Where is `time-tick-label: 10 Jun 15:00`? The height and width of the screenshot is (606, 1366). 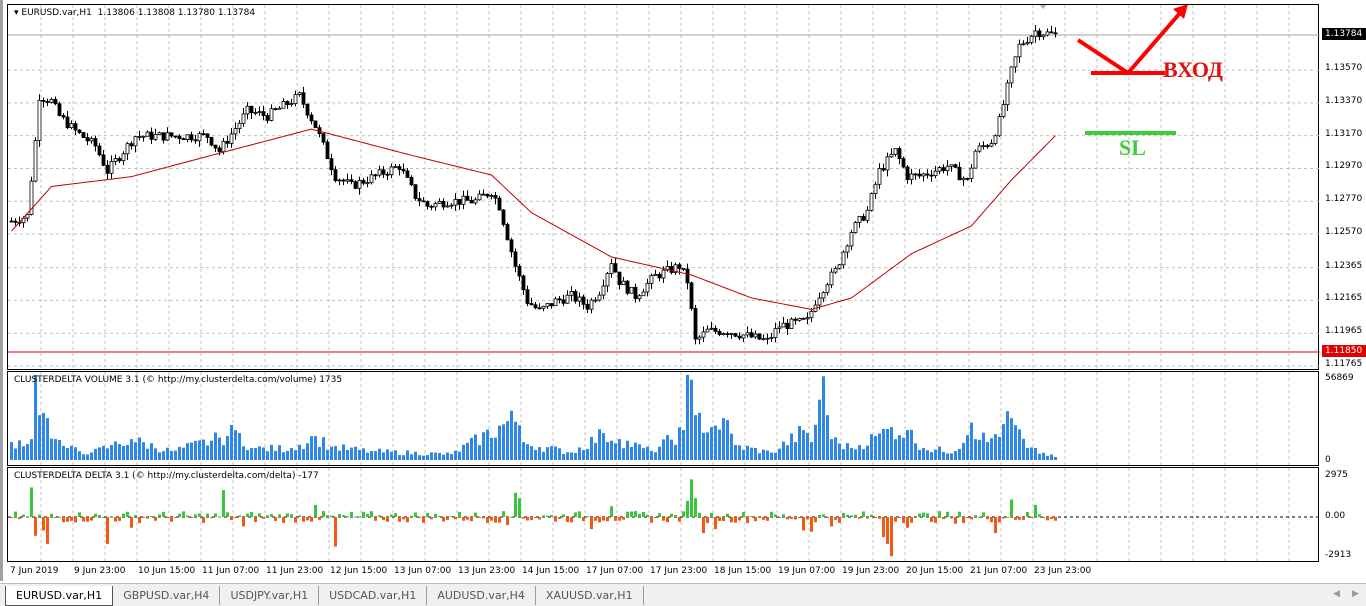
time-tick-label: 10 Jun 15:00 is located at coordinates (167, 571).